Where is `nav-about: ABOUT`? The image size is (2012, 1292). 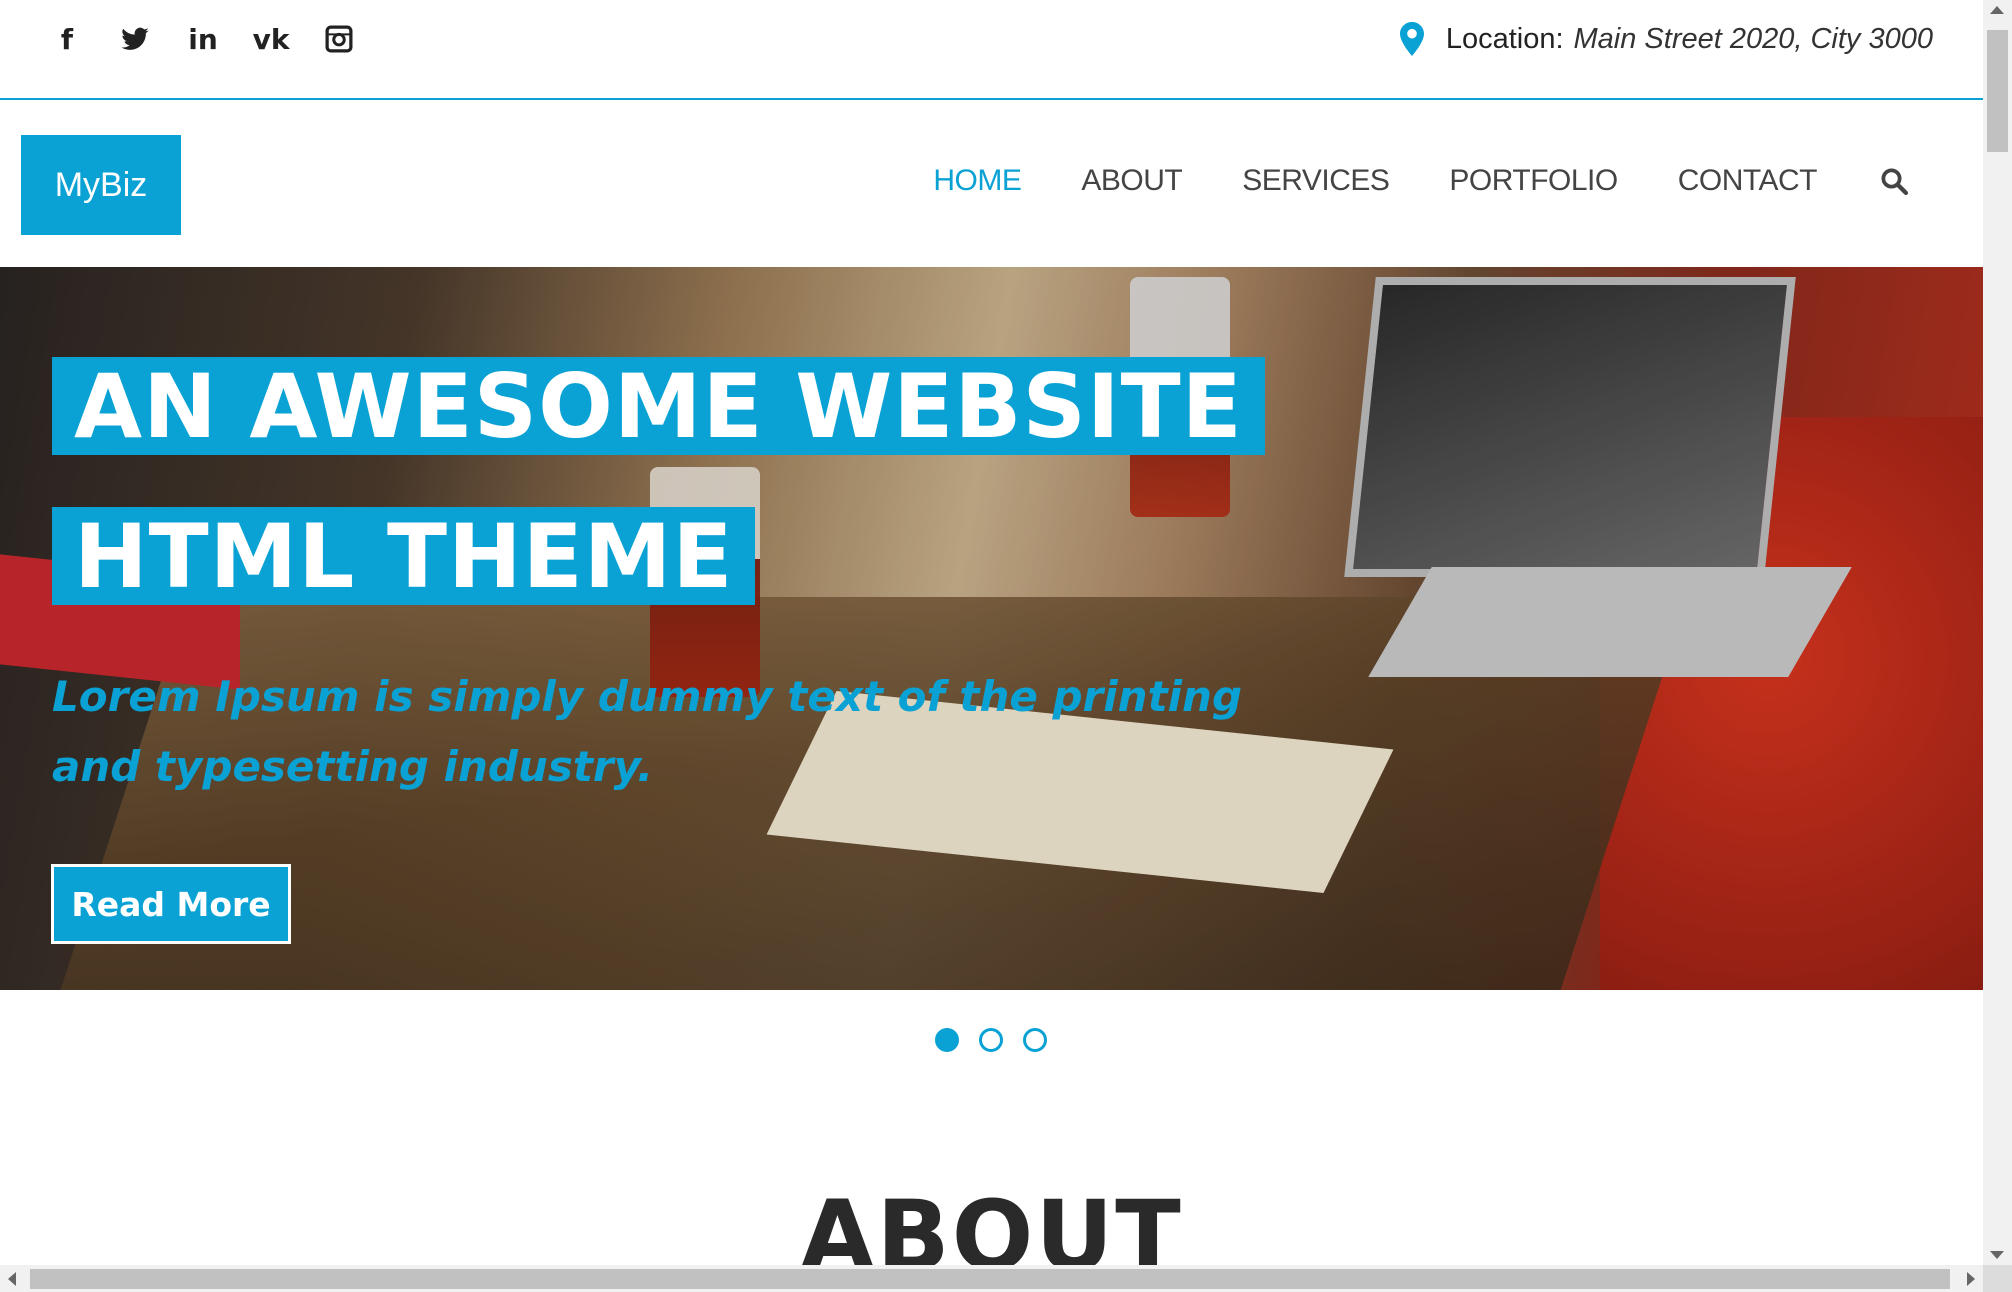 nav-about: ABOUT is located at coordinates (1131, 181).